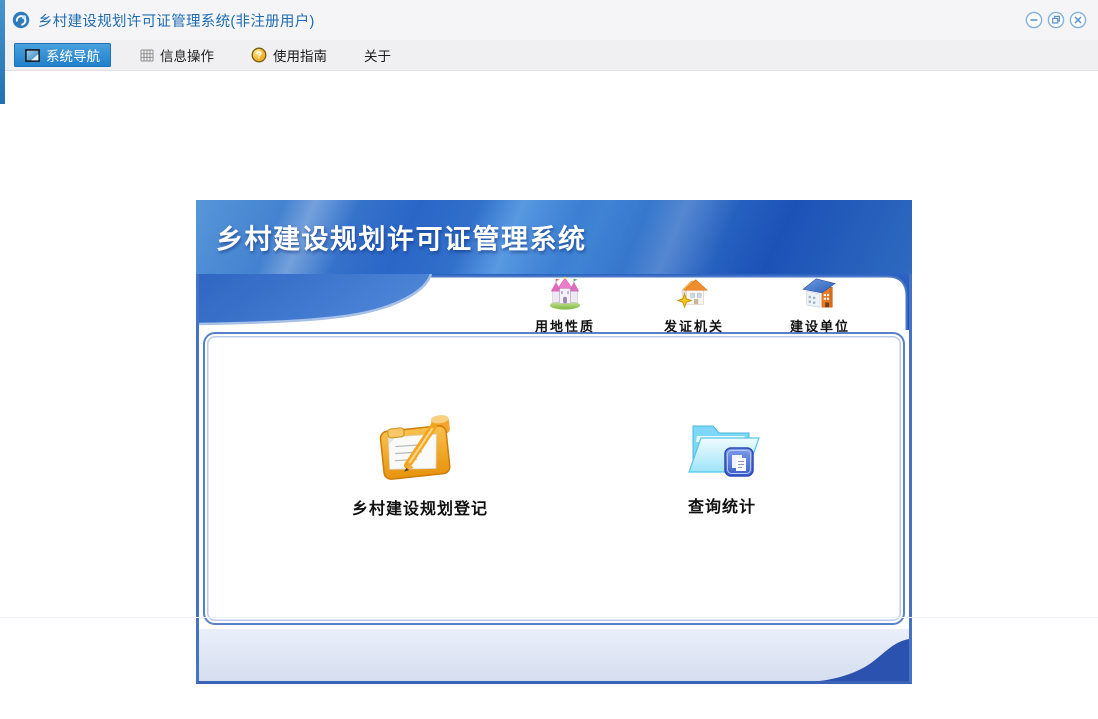 The image size is (1098, 719). What do you see at coordinates (187, 56) in the screenshot?
I see `menu-item-label: 信息操作` at bounding box center [187, 56].